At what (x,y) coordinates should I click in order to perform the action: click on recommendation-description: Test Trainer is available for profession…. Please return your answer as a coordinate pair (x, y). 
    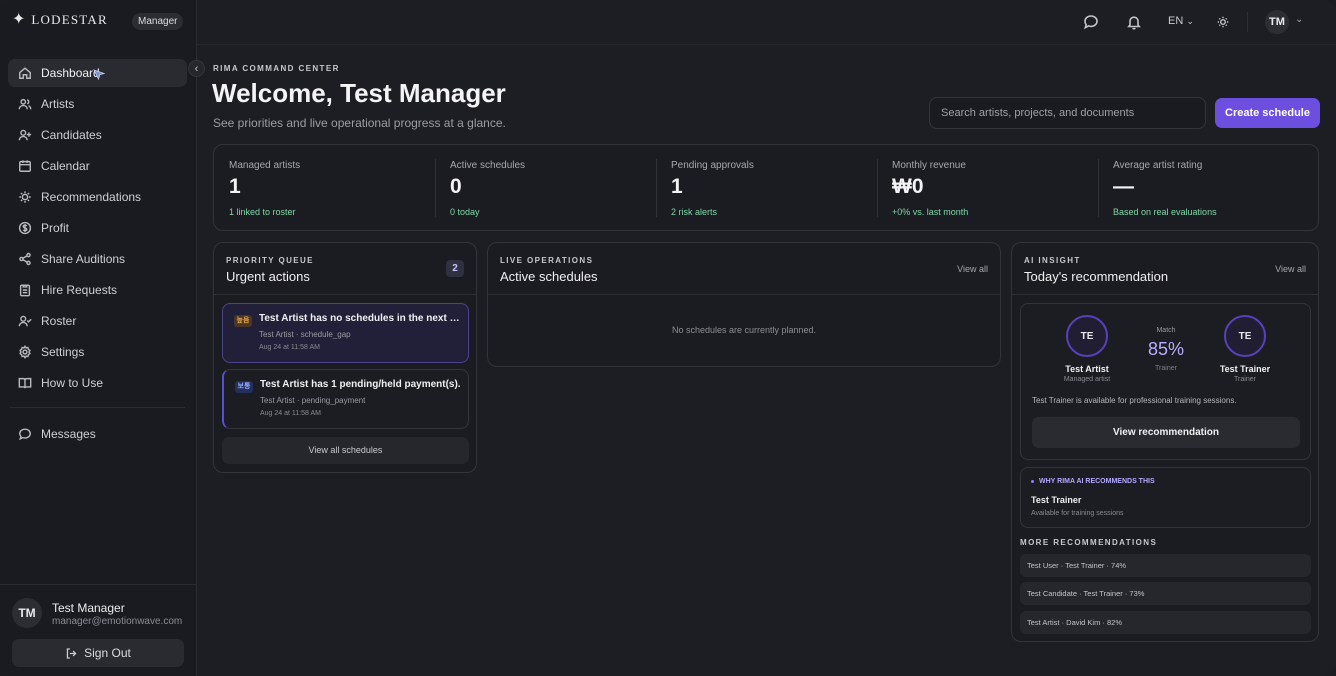
    Looking at the image, I should click on (1134, 400).